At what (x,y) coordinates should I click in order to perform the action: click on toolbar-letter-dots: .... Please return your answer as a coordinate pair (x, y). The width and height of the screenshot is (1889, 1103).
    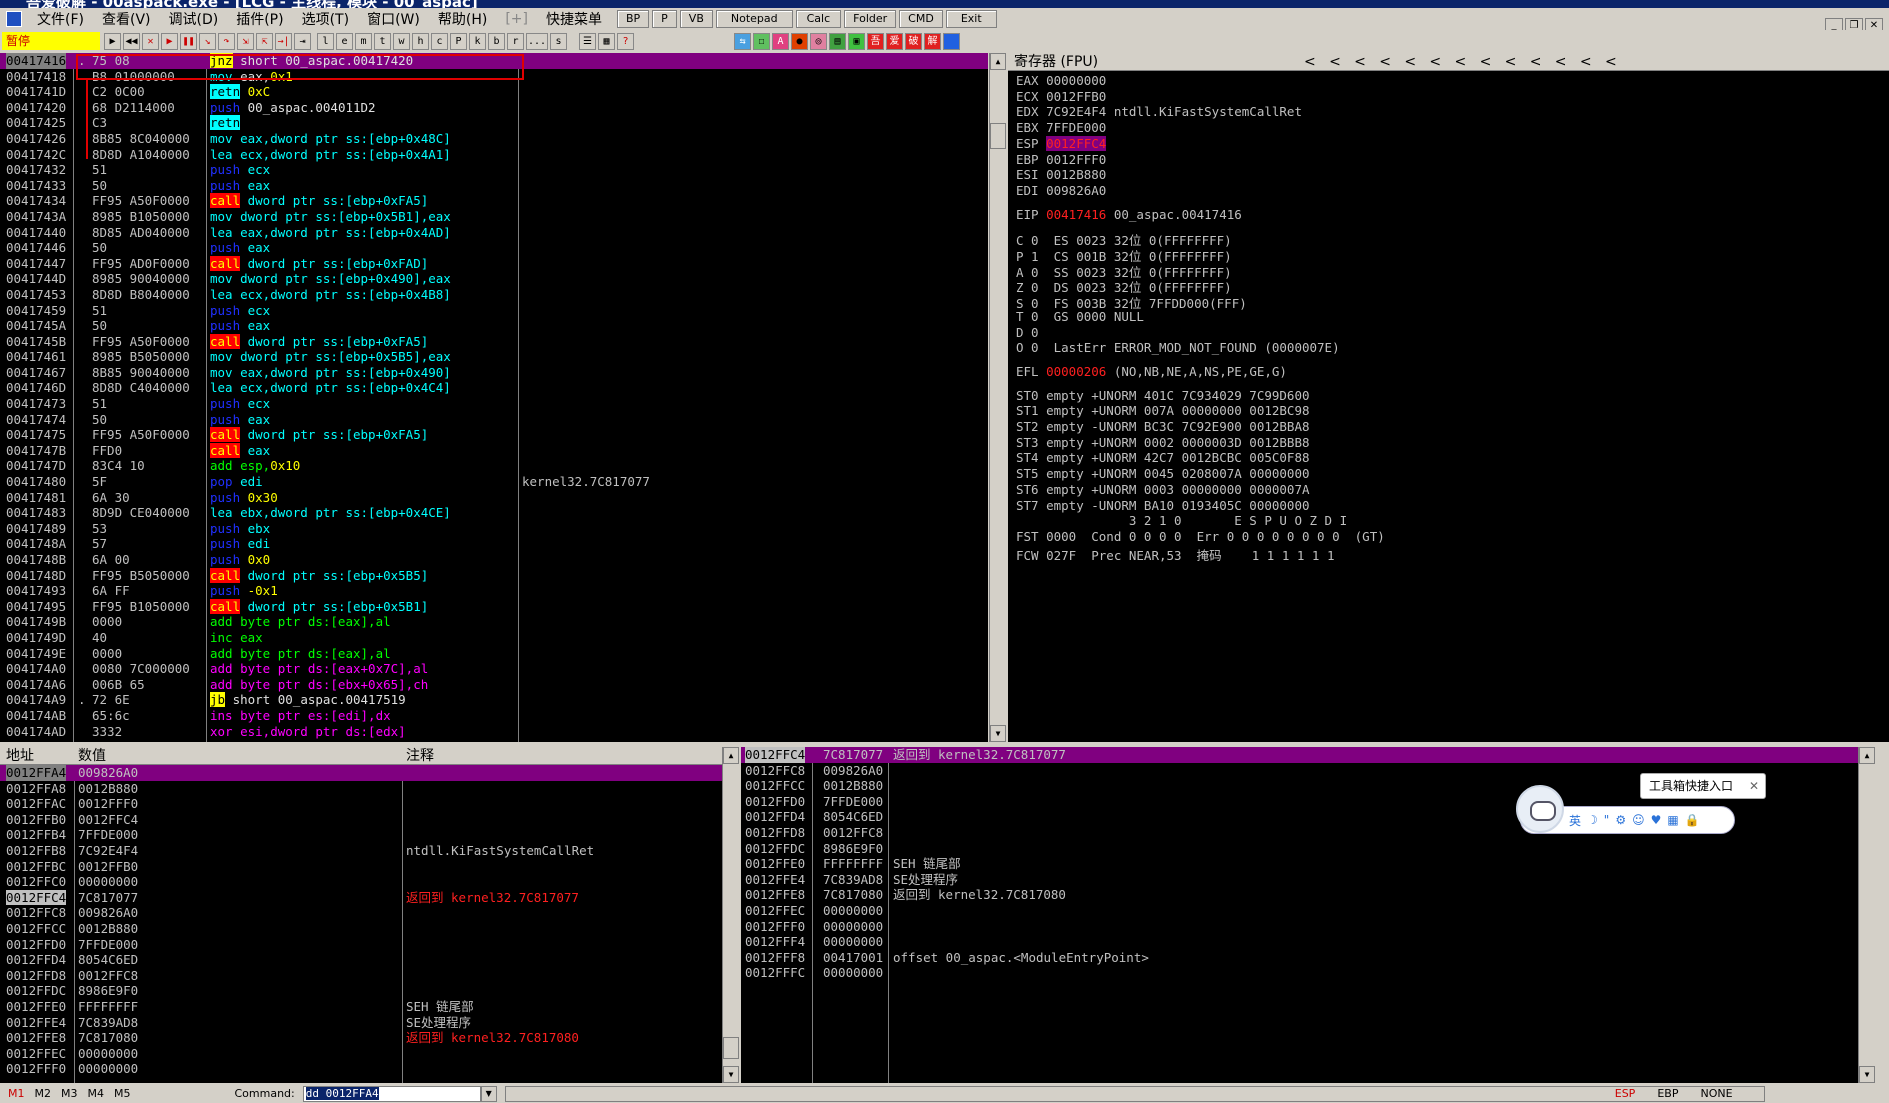
    Looking at the image, I should click on (537, 41).